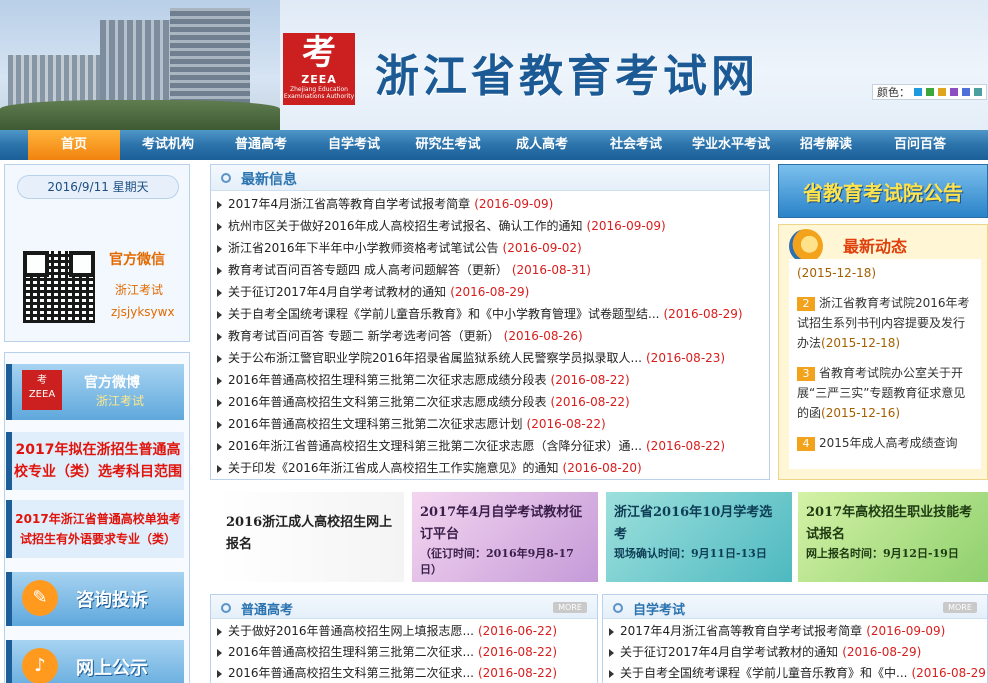 This screenshot has width=988, height=683. What do you see at coordinates (112, 600) in the screenshot?
I see `consult-label: 咨询投诉` at bounding box center [112, 600].